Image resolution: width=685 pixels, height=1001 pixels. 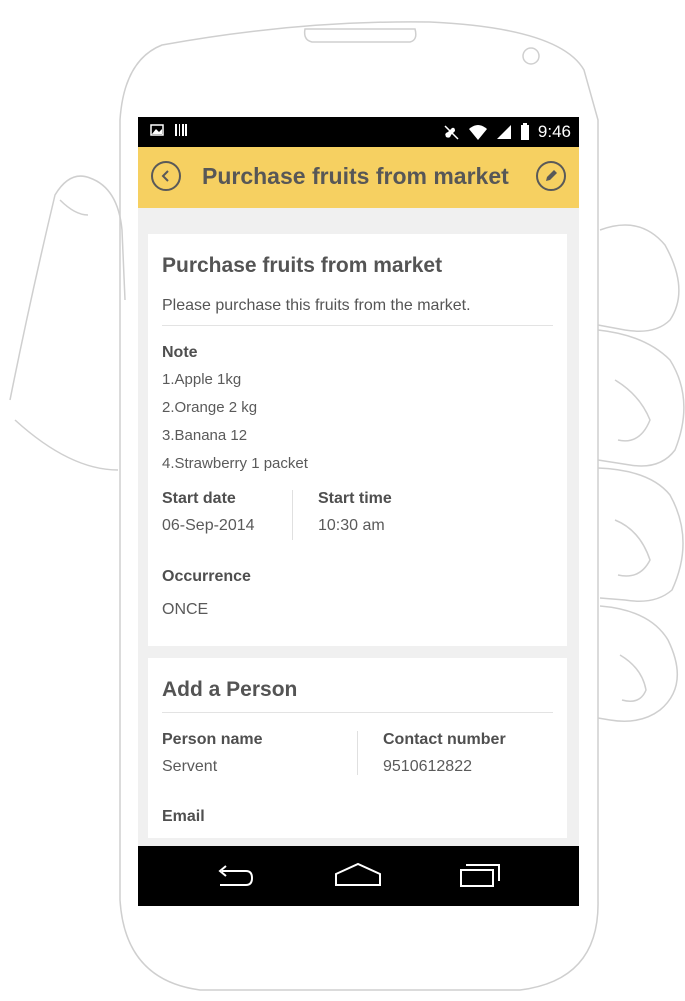 What do you see at coordinates (181, 130) in the screenshot?
I see `barcode-notification-icon` at bounding box center [181, 130].